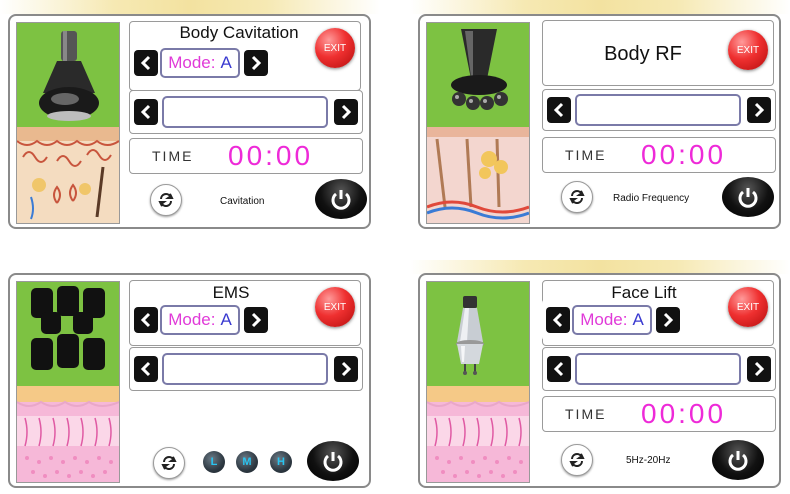 The width and height of the screenshot is (790, 494). What do you see at coordinates (69, 76) in the screenshot?
I see `cavitation-probe-image` at bounding box center [69, 76].